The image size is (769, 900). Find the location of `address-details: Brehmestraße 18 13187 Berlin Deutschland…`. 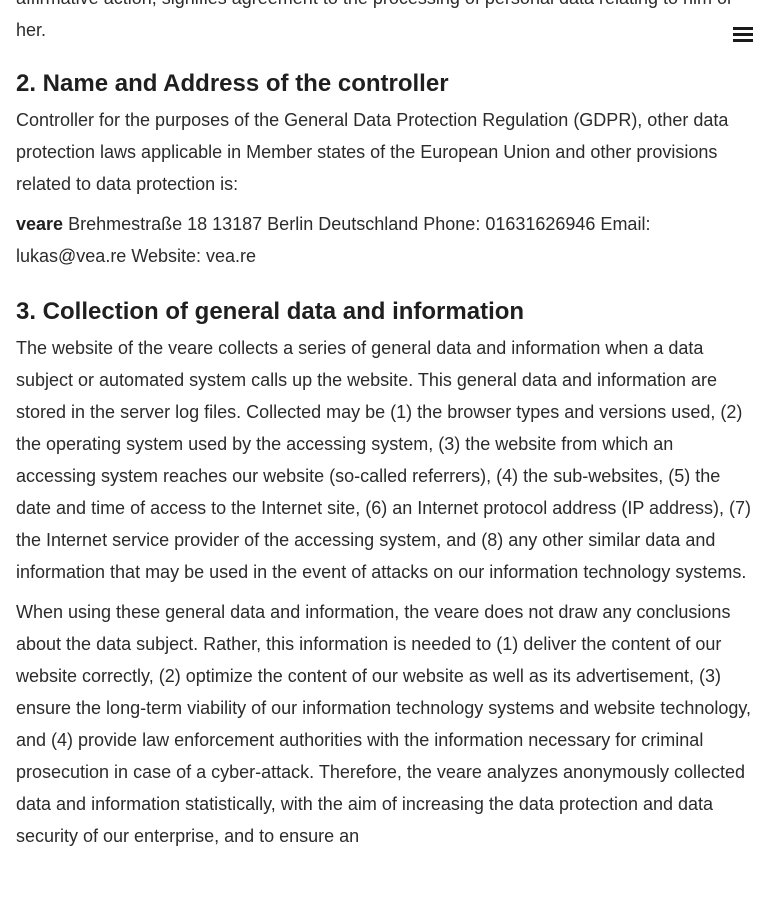

address-details: Brehmestraße 18 13187 Berlin Deutschland… is located at coordinates (333, 240).